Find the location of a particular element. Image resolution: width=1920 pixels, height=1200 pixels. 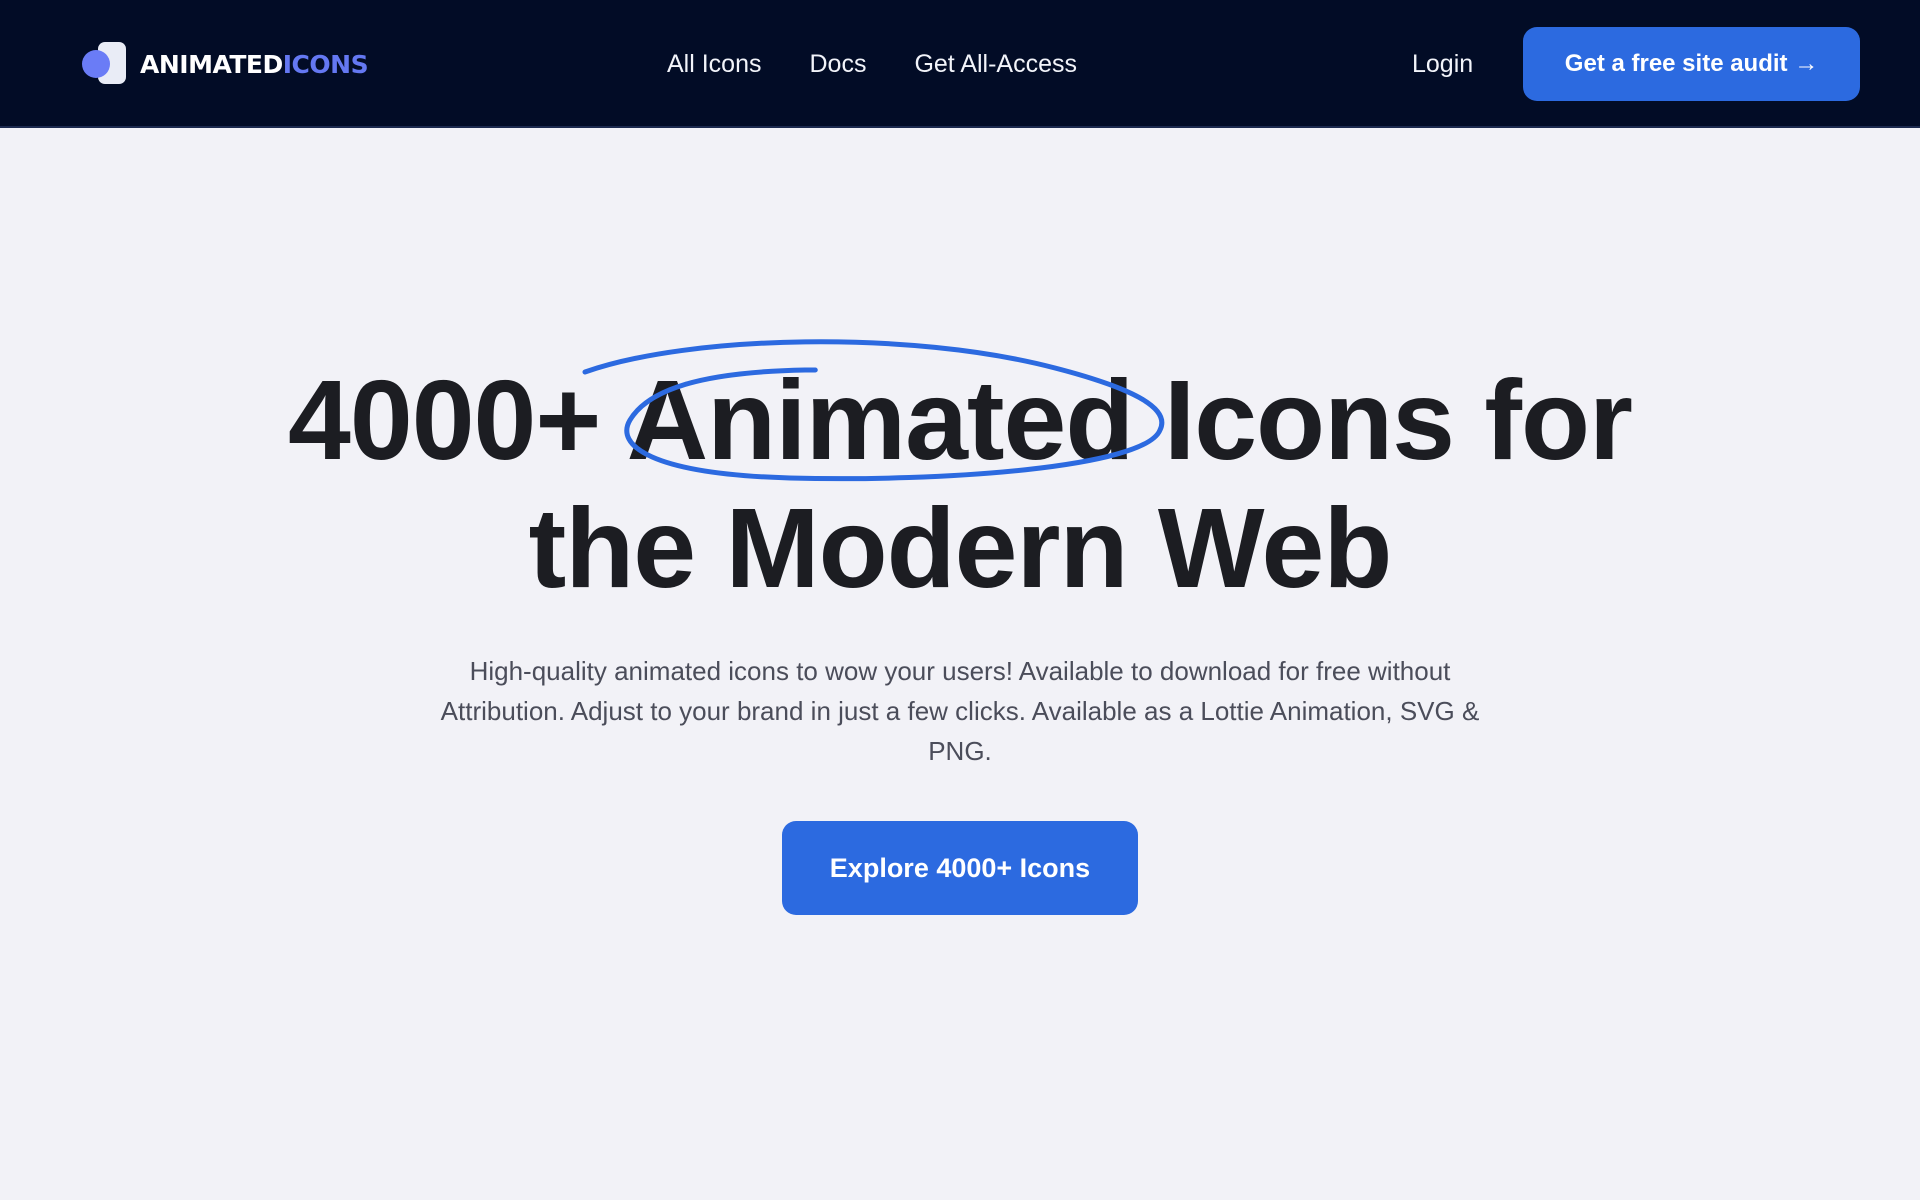

explore-icons-button: Explore 4000+ Icons is located at coordinates (960, 868).